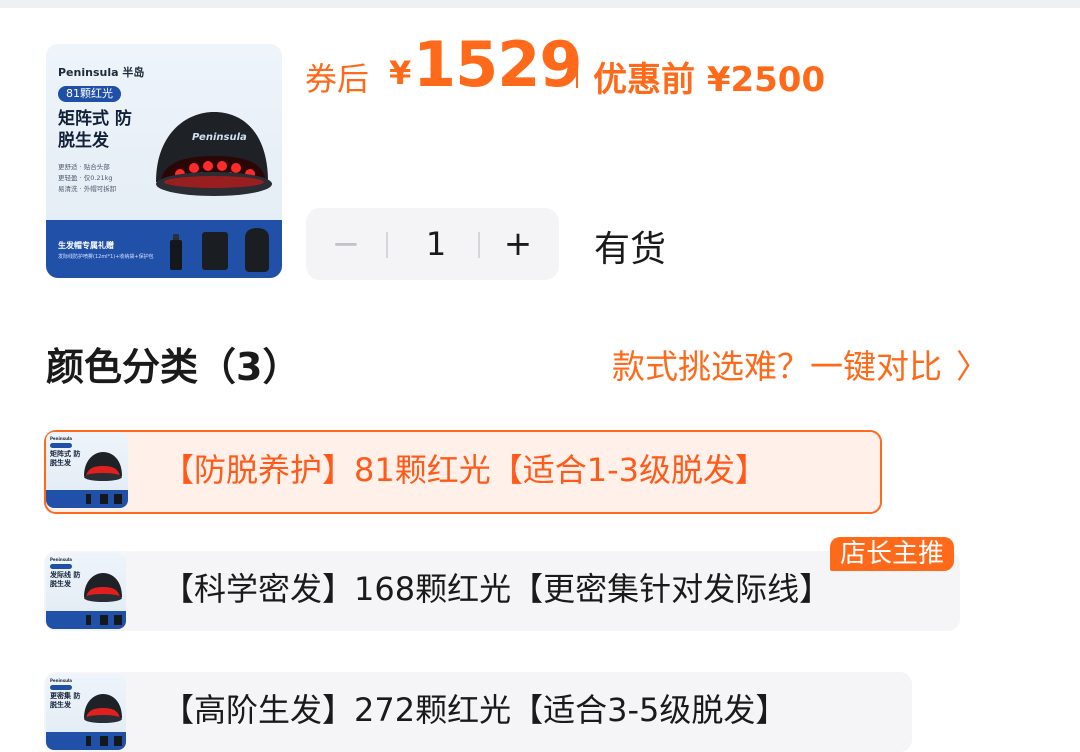 Image resolution: width=1080 pixels, height=752 pixels. I want to click on manager-recommends-badge: 店长主推, so click(892, 554).